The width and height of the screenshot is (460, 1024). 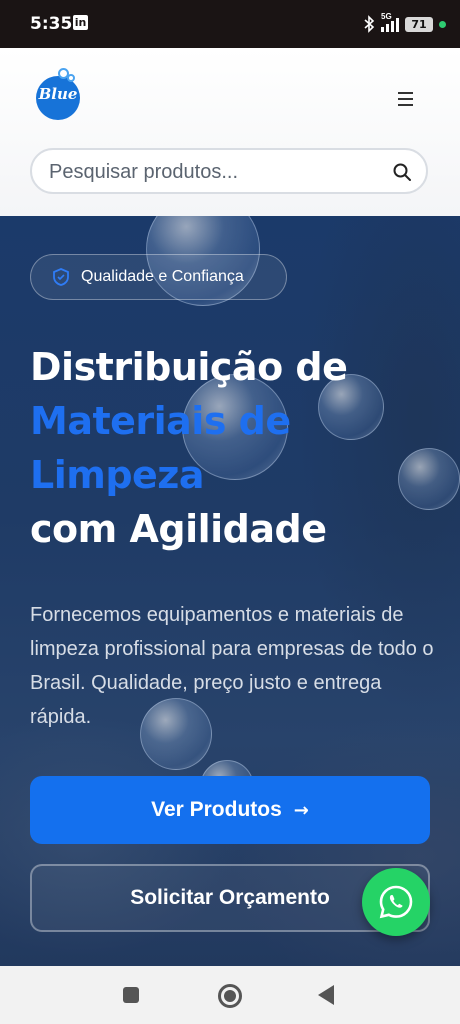 What do you see at coordinates (61, 277) in the screenshot?
I see `shield-icon` at bounding box center [61, 277].